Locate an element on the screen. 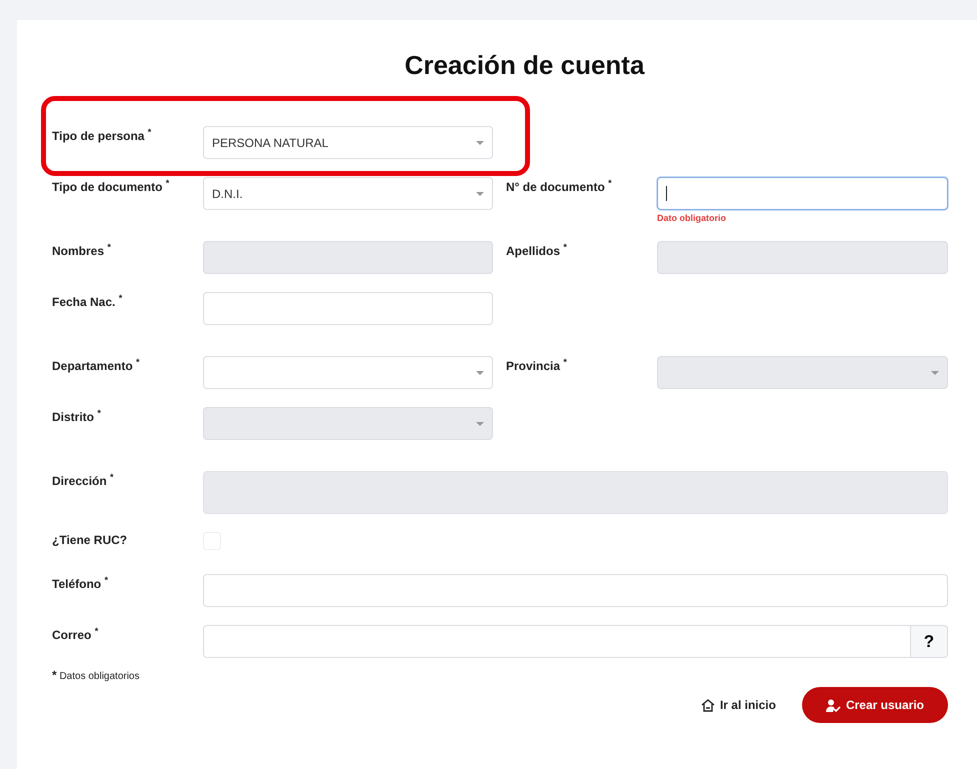 This screenshot has height=769, width=977. field-label: N° de documento $^{*}$ is located at coordinates (559, 185).